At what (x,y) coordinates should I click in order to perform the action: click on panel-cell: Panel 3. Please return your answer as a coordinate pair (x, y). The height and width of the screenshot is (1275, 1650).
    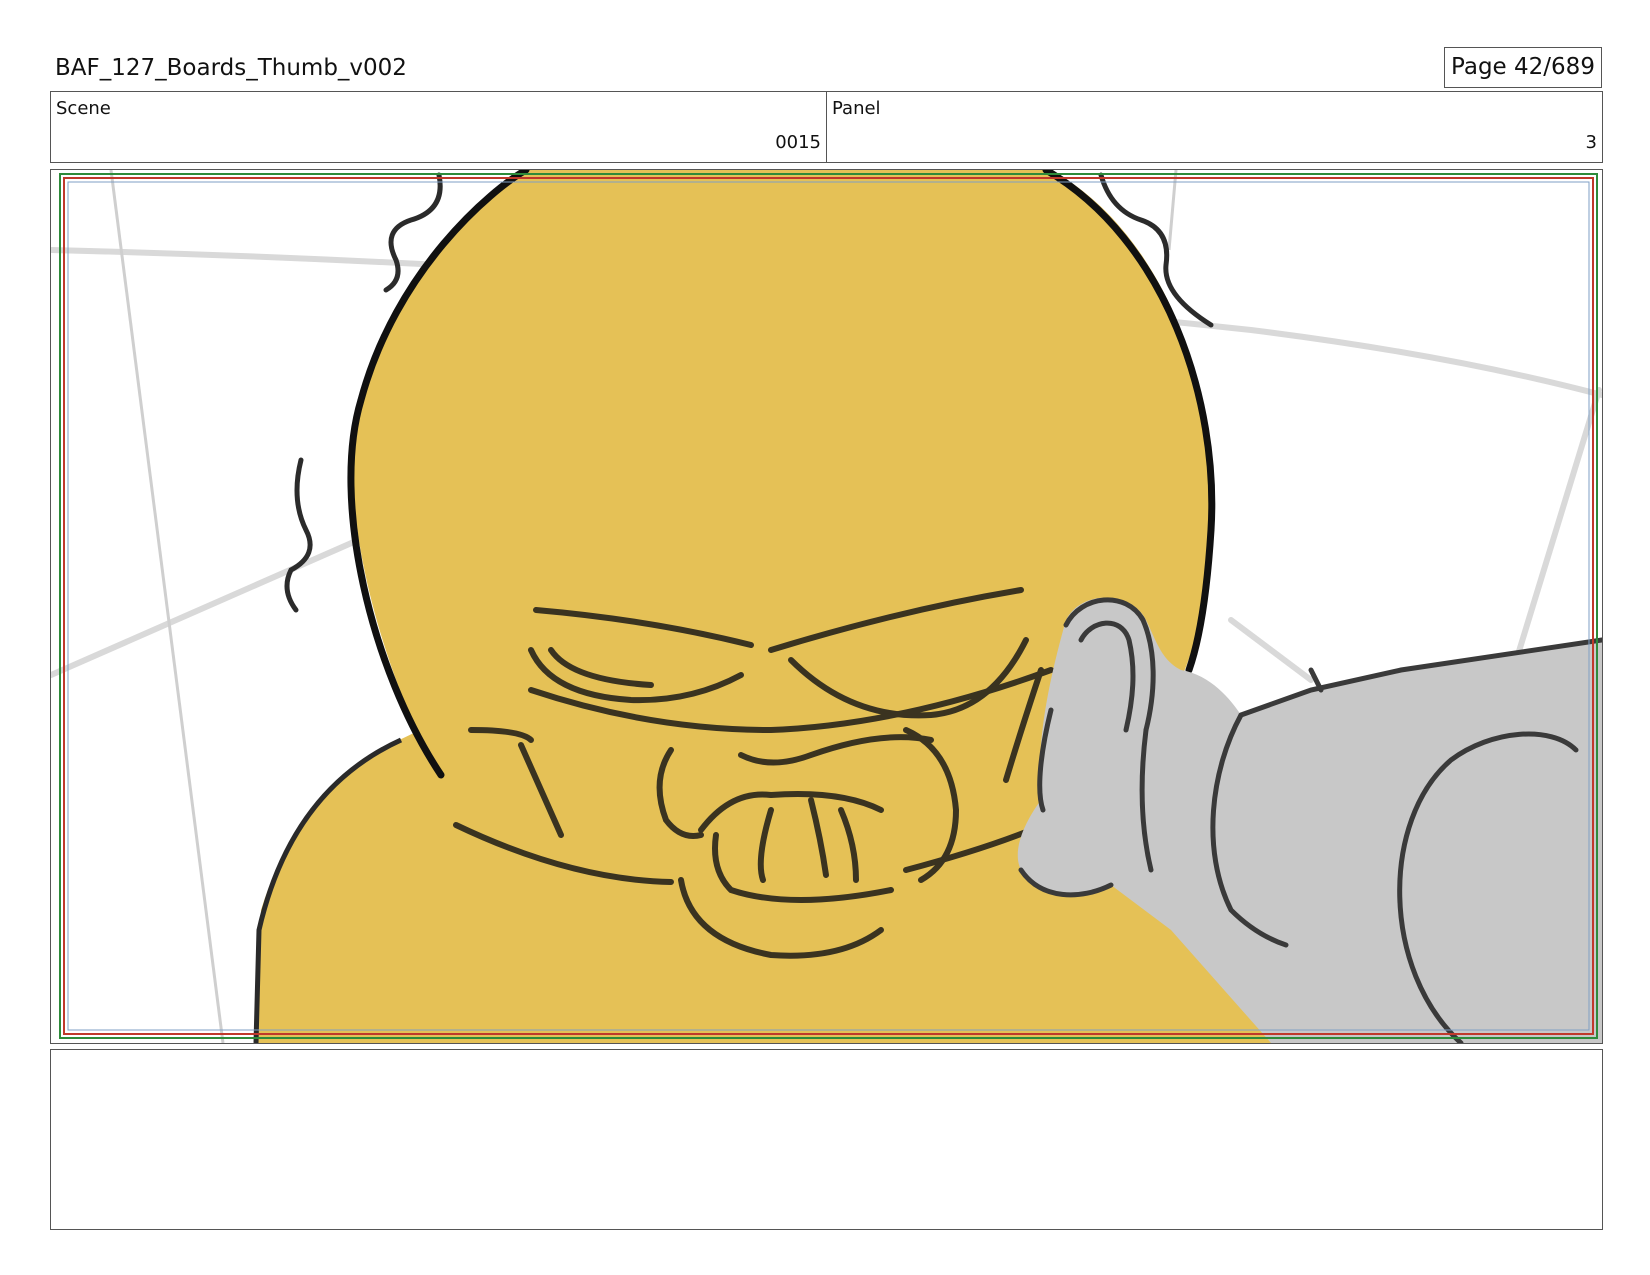
    Looking at the image, I should click on (1214, 127).